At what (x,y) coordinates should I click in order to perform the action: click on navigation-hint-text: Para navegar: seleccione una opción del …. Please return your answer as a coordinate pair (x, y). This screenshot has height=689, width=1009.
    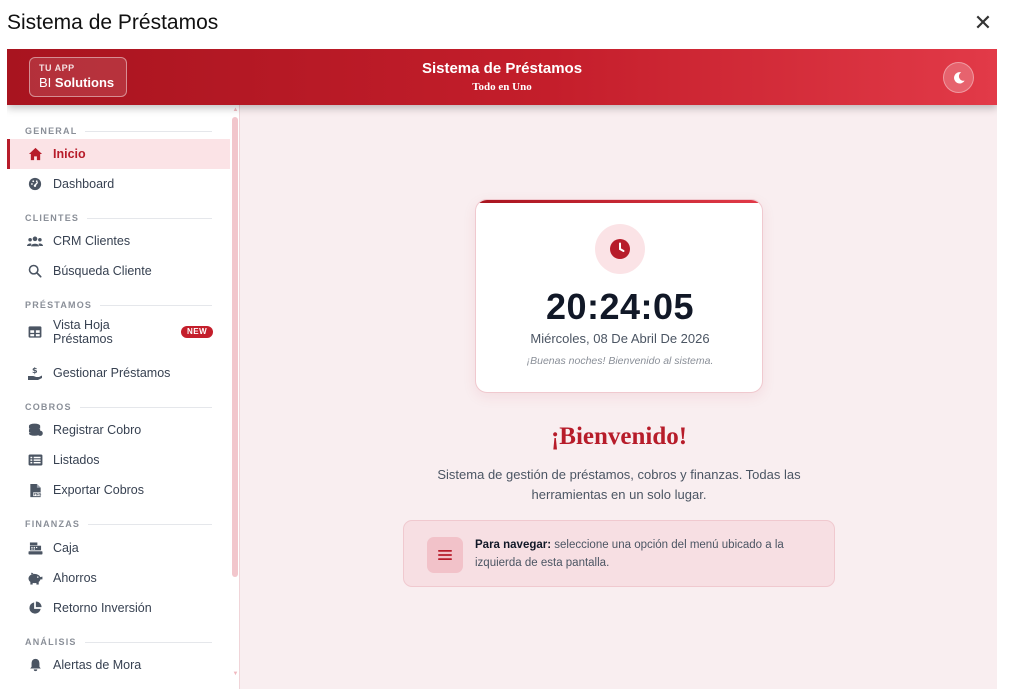
    Looking at the image, I should click on (647, 554).